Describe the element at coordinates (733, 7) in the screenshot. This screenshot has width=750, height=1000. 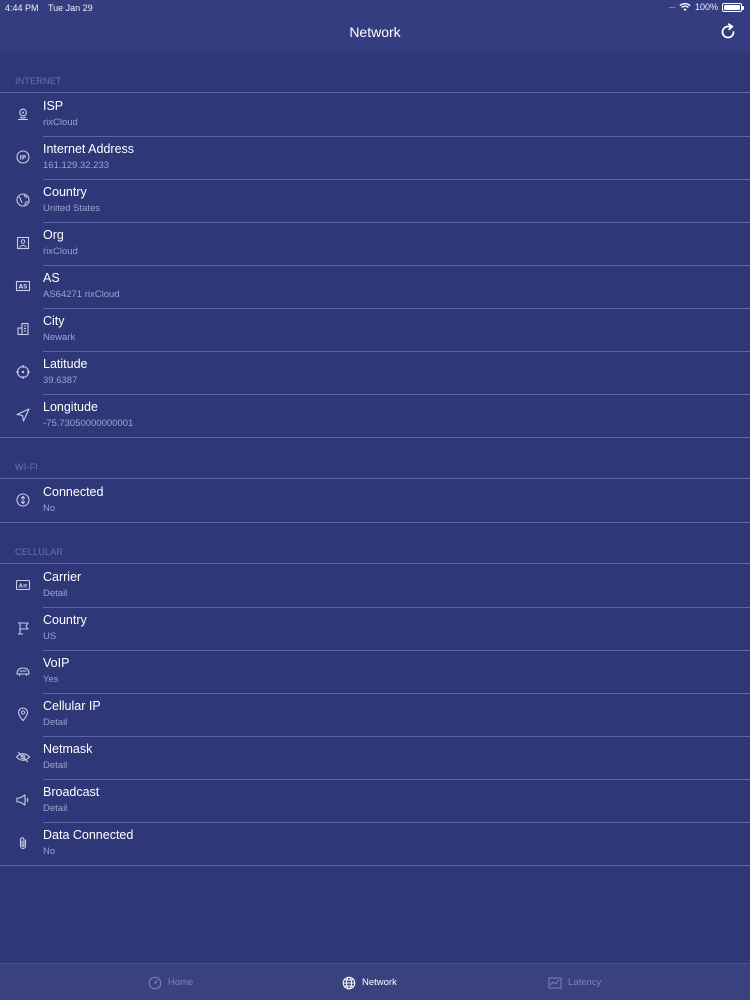
I see `battery-icon` at that location.